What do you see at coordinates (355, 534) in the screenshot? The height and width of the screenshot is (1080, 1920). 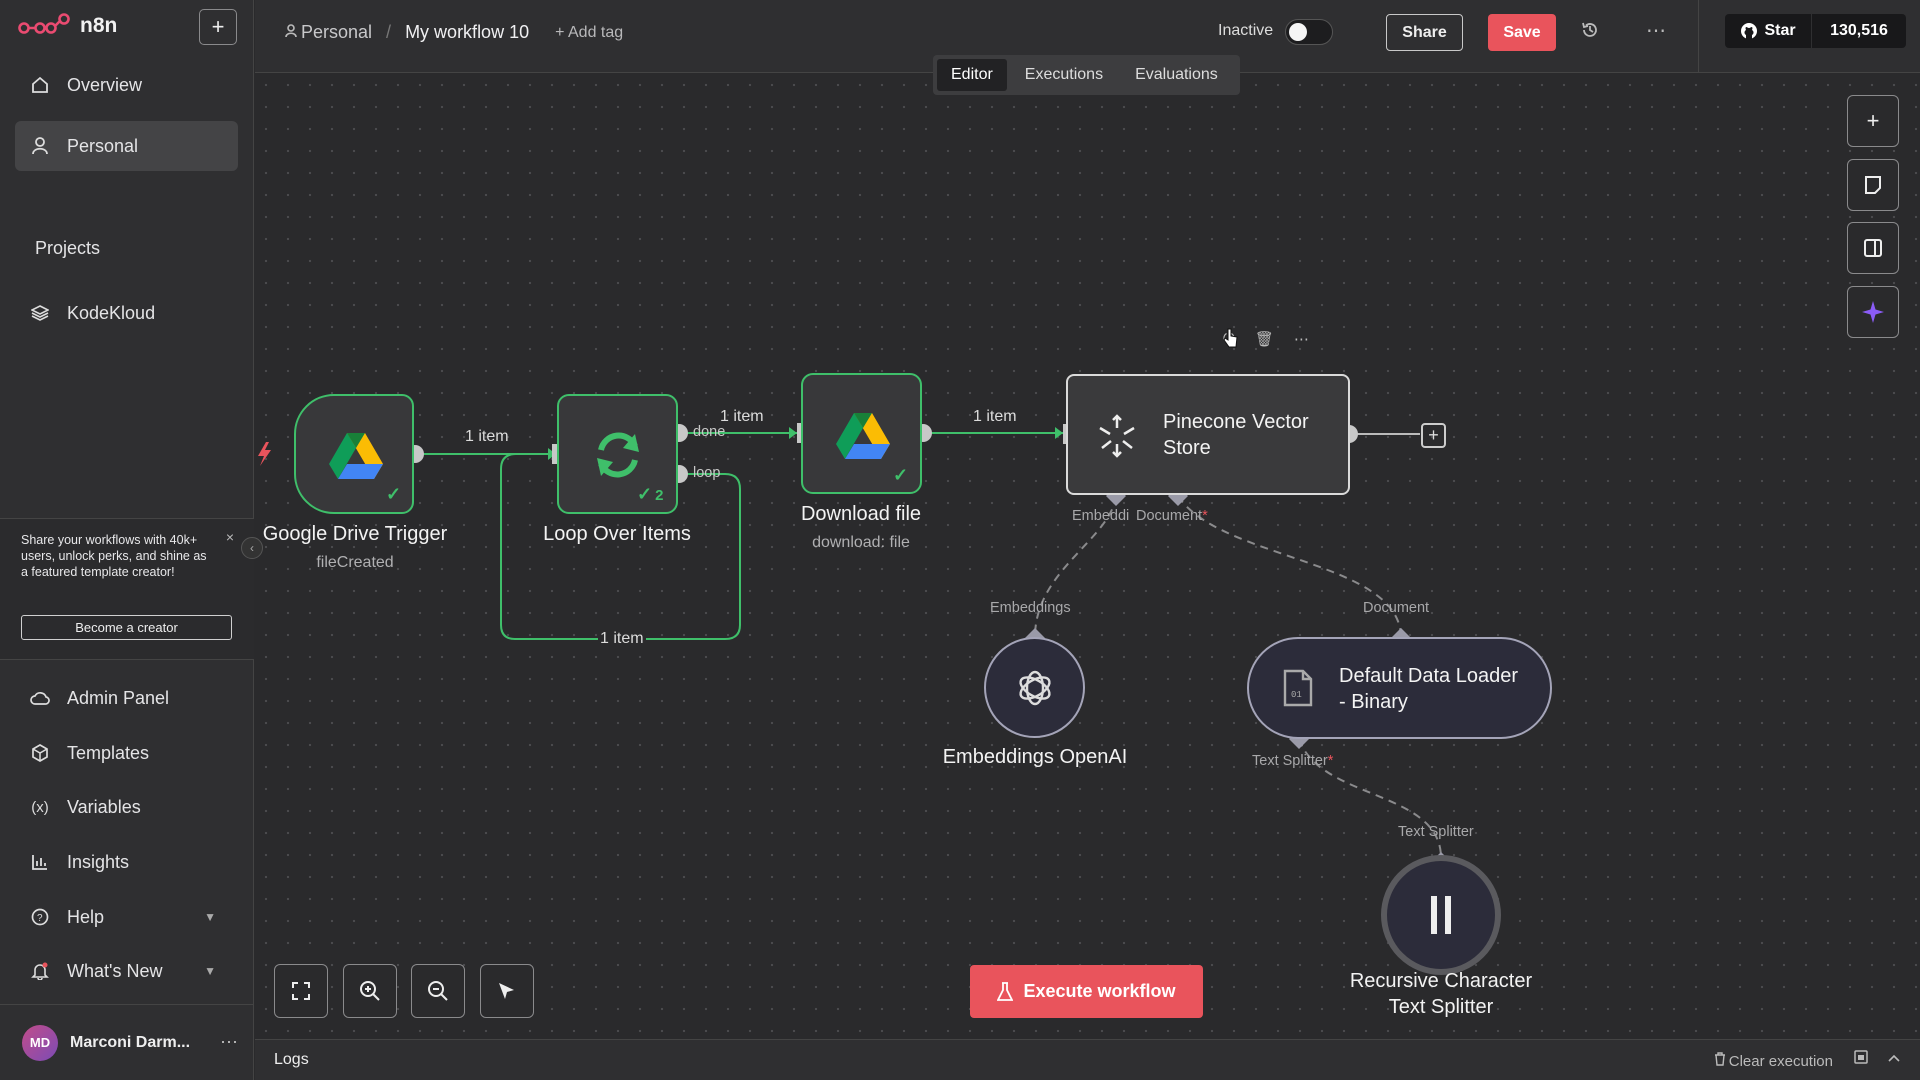 I see `trigger-title: Google Drive Trigger` at bounding box center [355, 534].